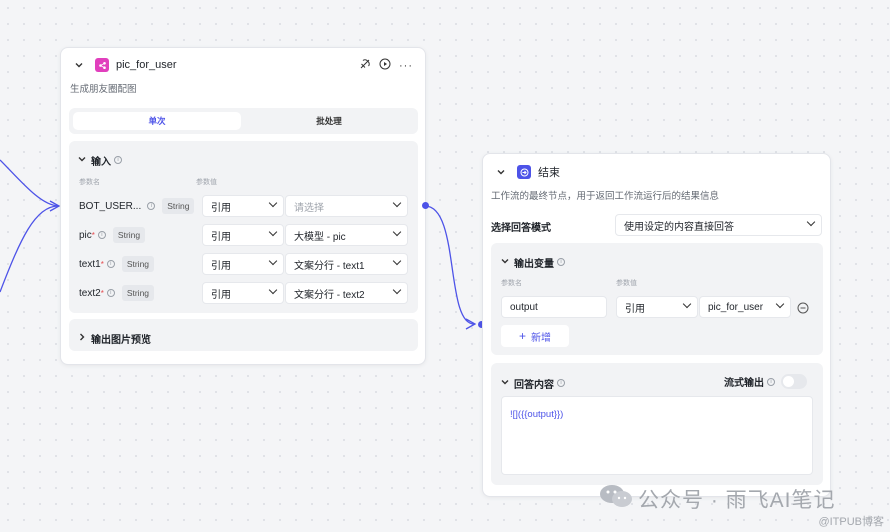 The image size is (890, 532). Describe the element at coordinates (737, 500) in the screenshot. I see `watermark-text: 公众号 · 雨飞AI笔记` at that location.